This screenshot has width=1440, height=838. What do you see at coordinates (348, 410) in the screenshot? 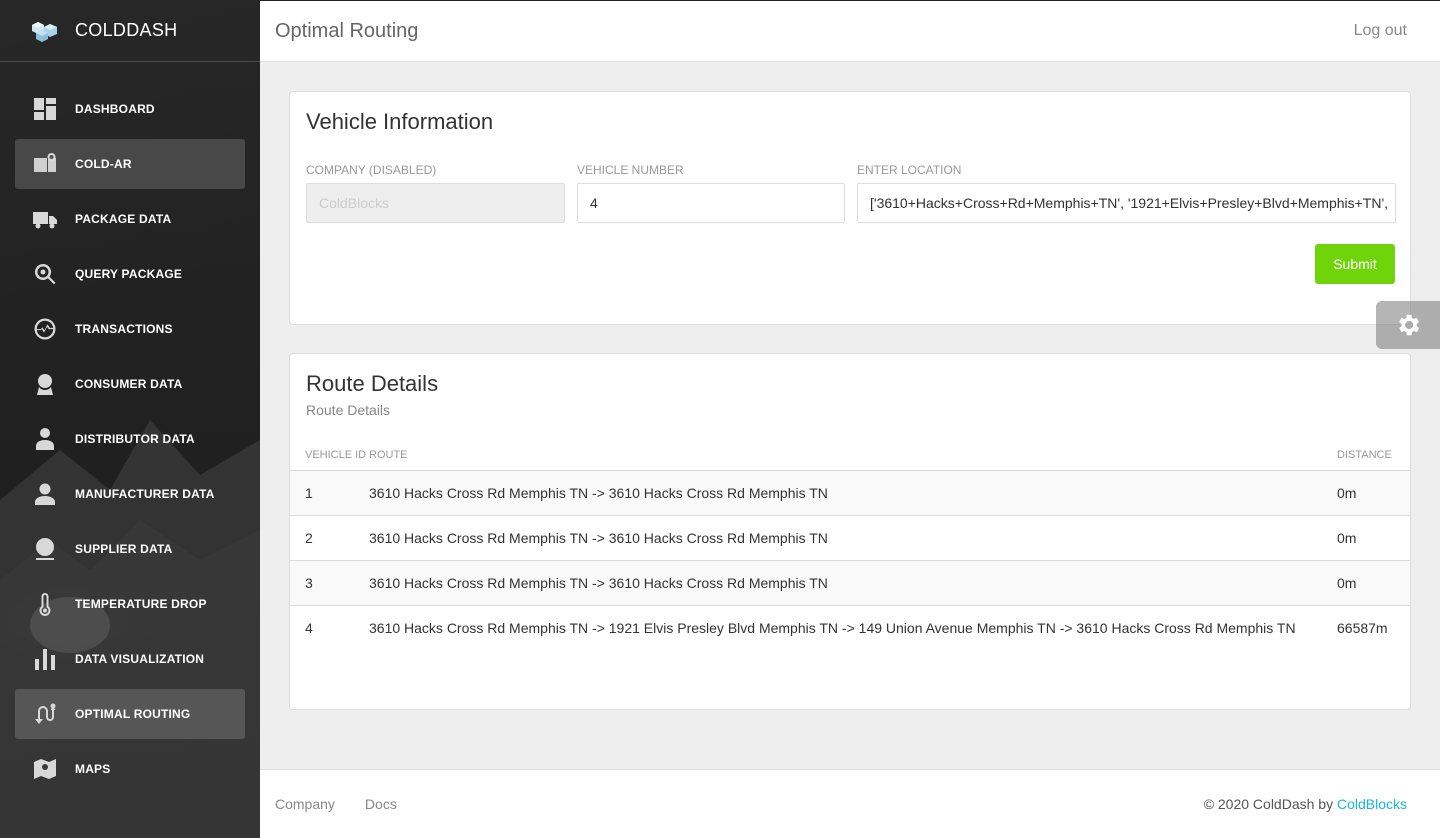
I see `card-subtitle: Route Details` at bounding box center [348, 410].